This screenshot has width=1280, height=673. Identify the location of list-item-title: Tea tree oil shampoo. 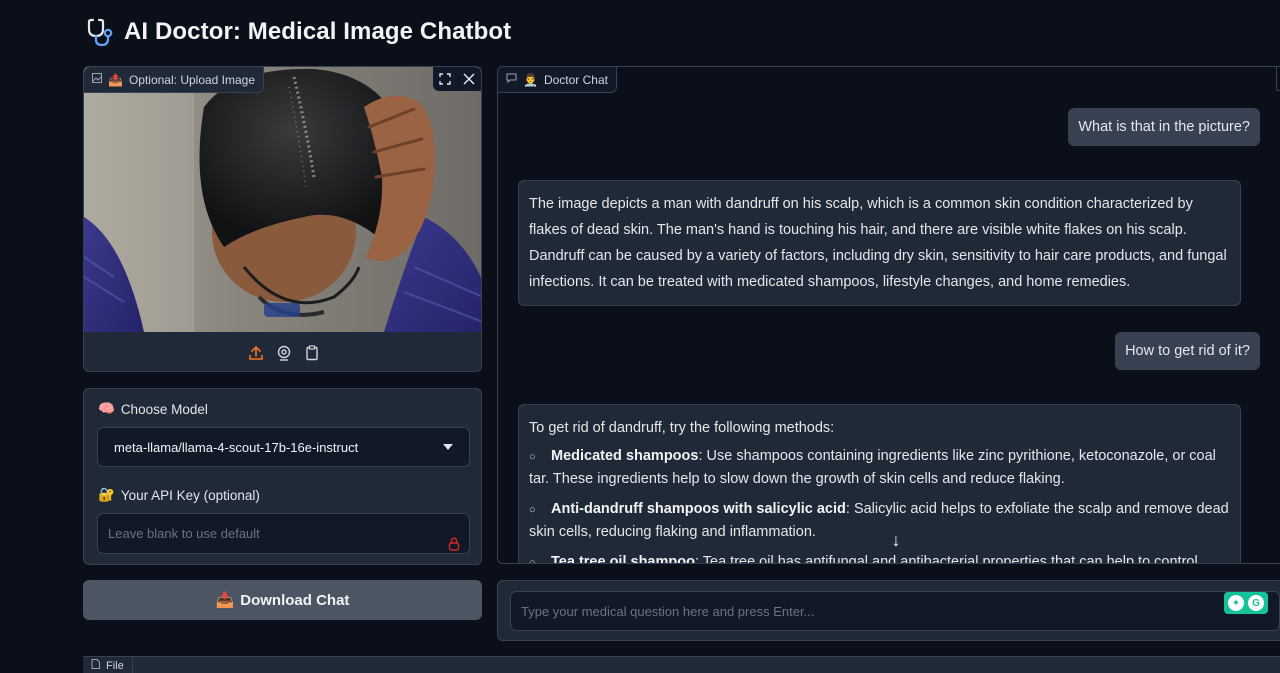
(623, 559).